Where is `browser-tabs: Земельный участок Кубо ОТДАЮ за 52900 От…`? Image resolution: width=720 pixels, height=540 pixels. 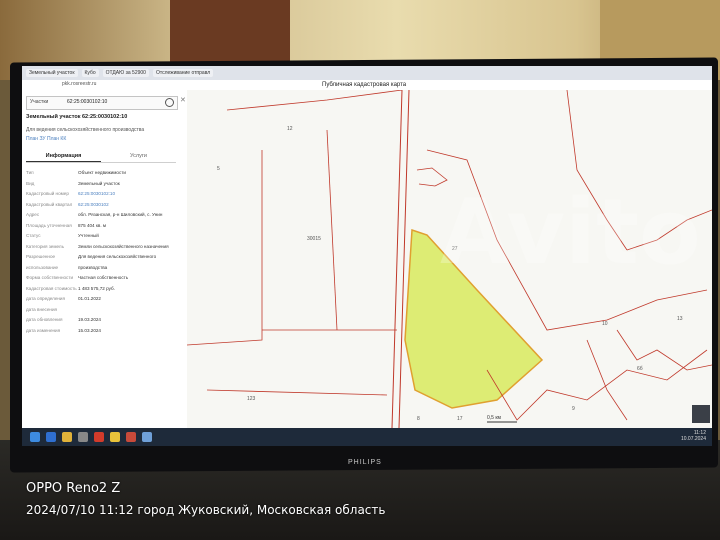 browser-tabs: Земельный участок Кубо ОТДАЮ за 52900 От… is located at coordinates (367, 73).